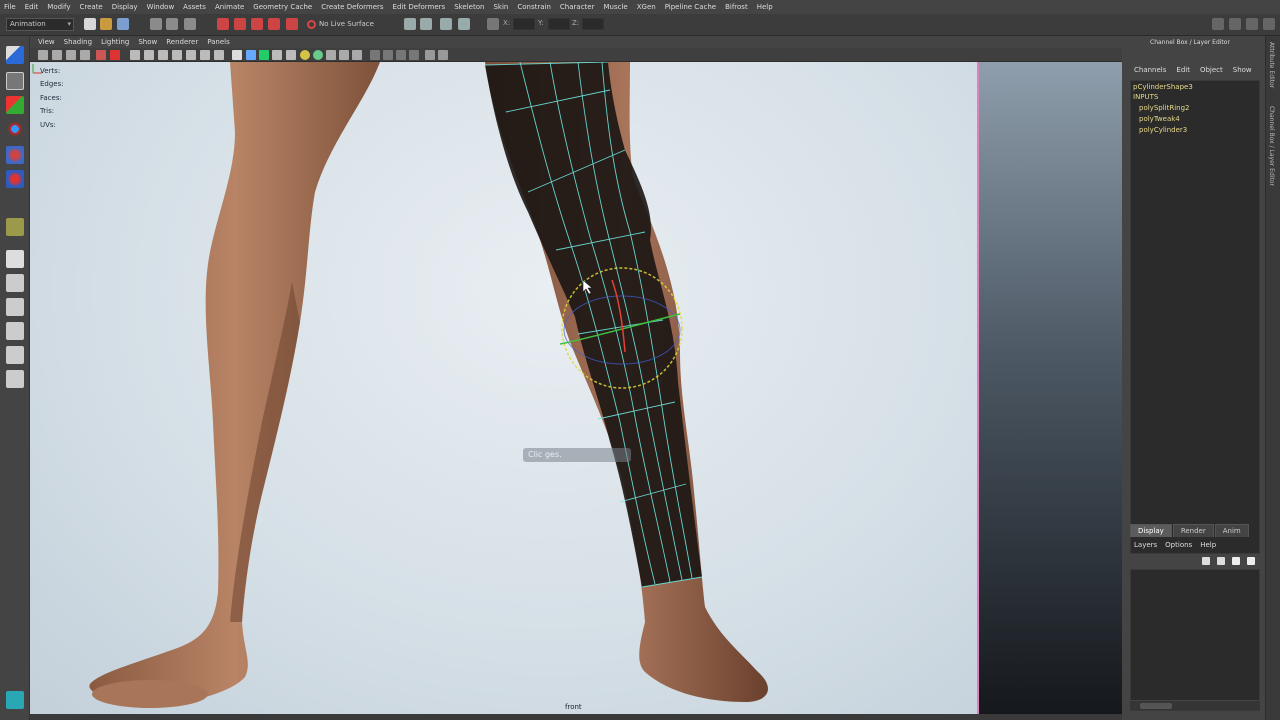  I want to click on sidebar-toggle-icon, so click(1218, 24).